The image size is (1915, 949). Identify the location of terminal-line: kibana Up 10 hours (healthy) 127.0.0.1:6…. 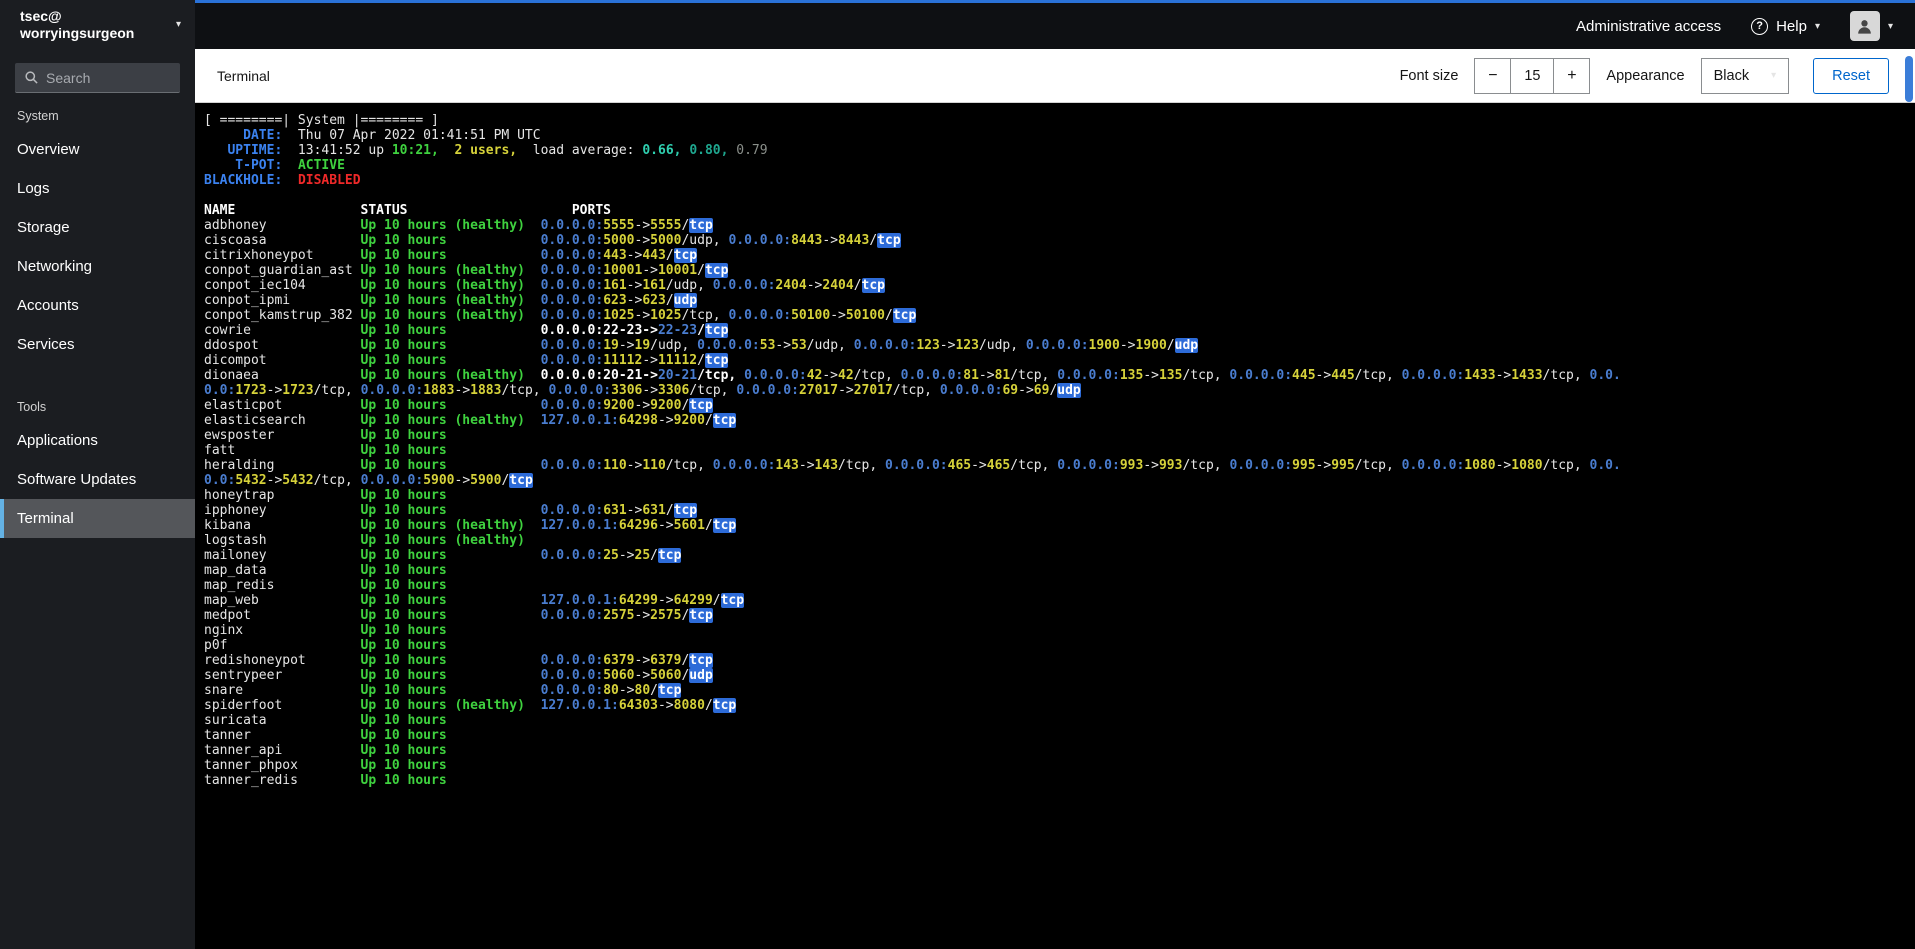
(470, 525).